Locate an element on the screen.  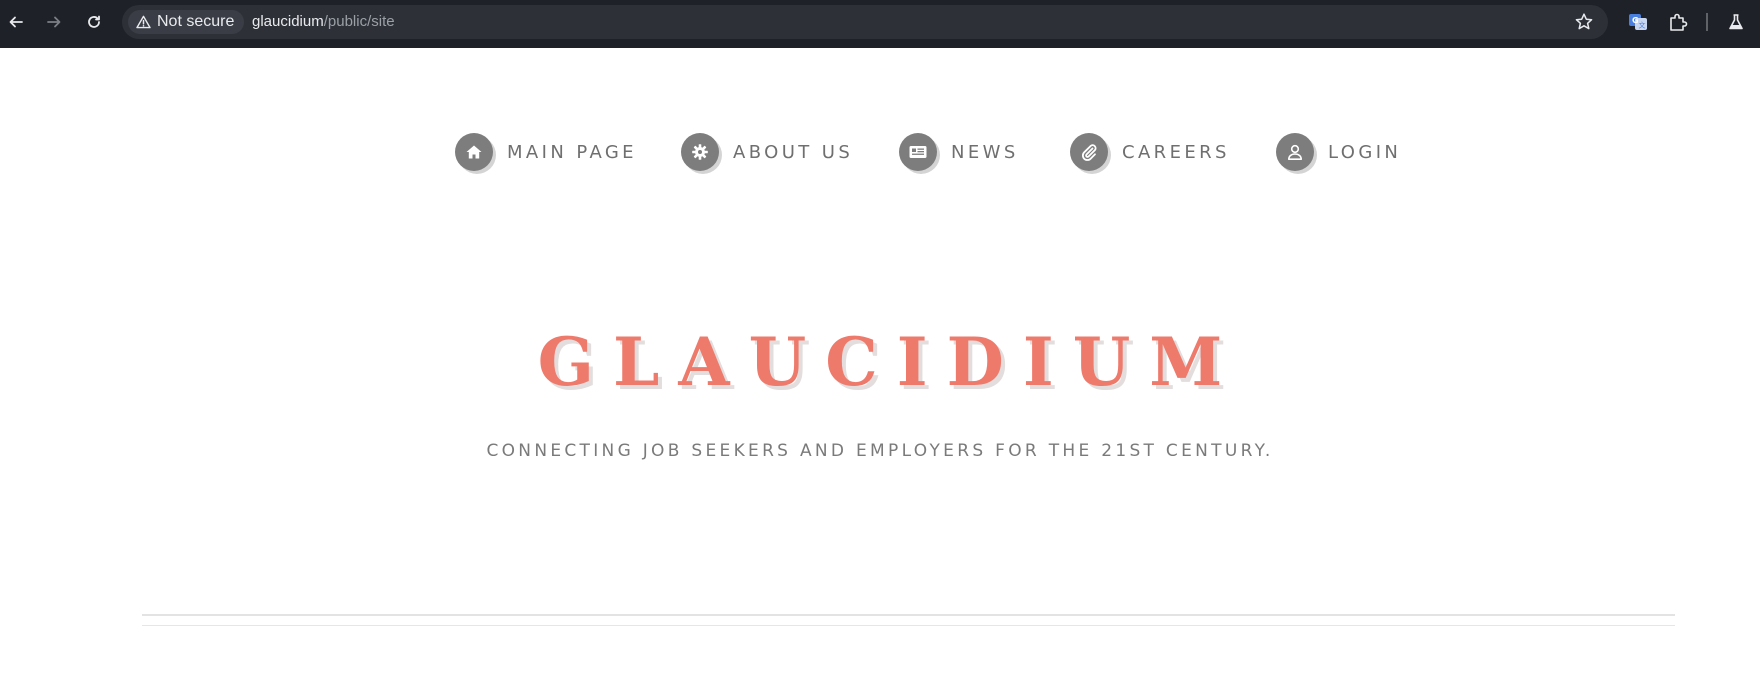
toolbar-divider is located at coordinates (1707, 22).